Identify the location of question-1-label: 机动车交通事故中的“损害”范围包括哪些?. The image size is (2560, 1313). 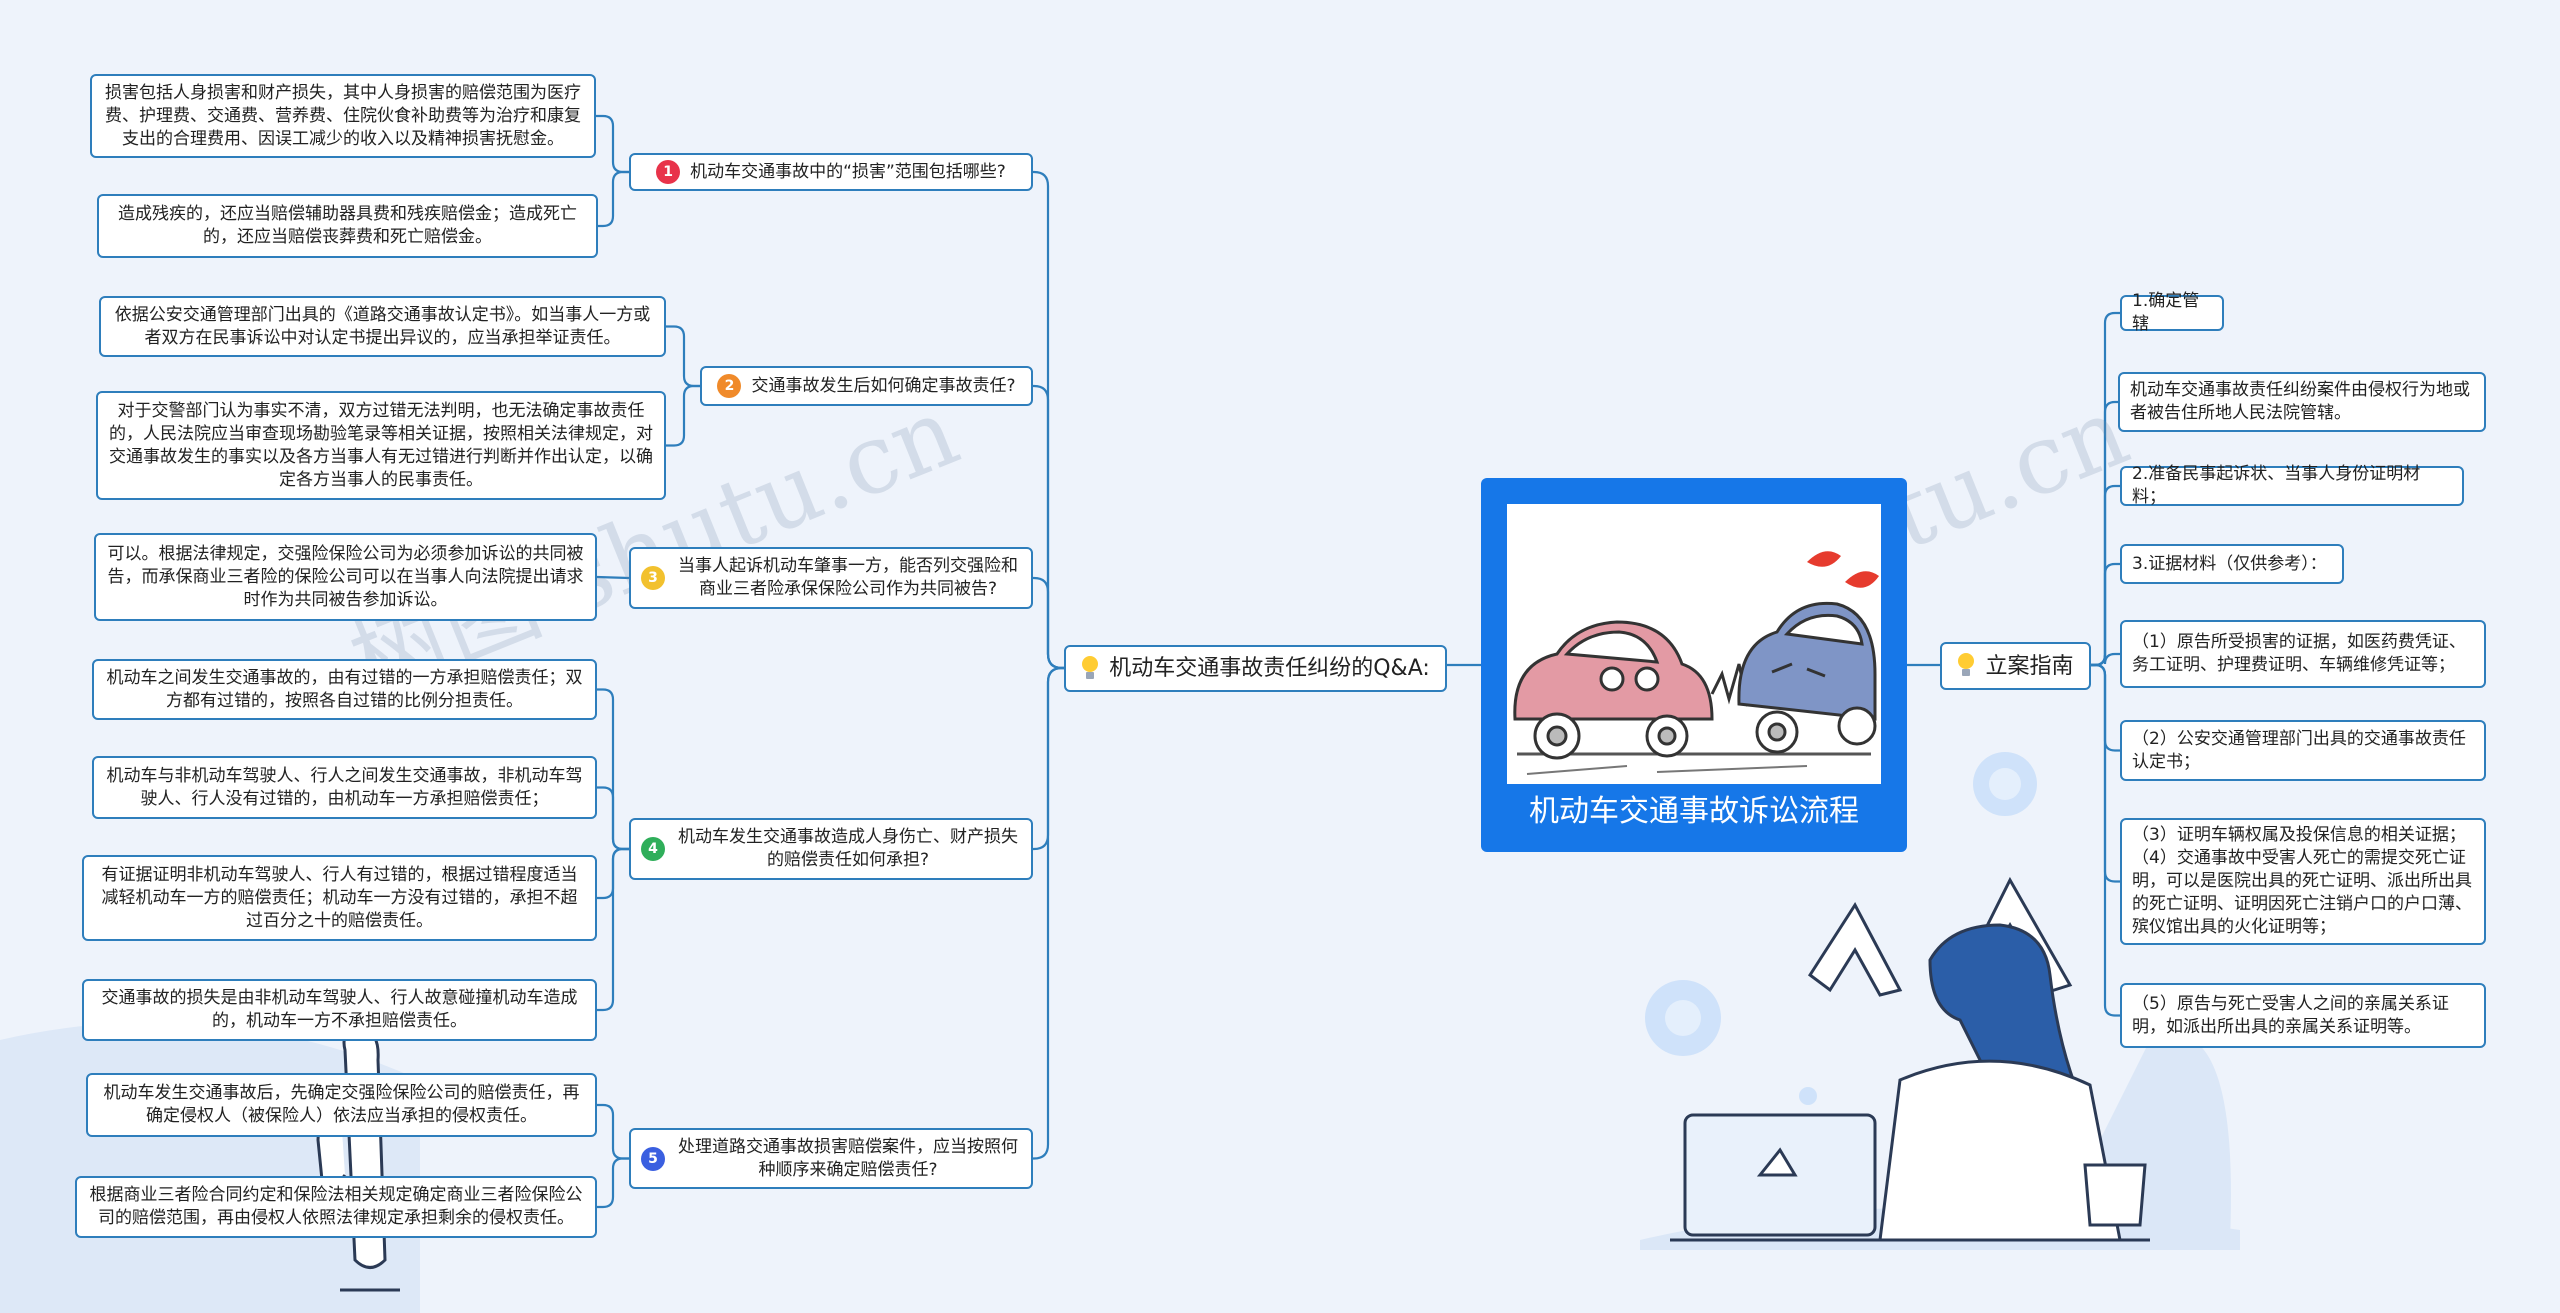
(848, 171).